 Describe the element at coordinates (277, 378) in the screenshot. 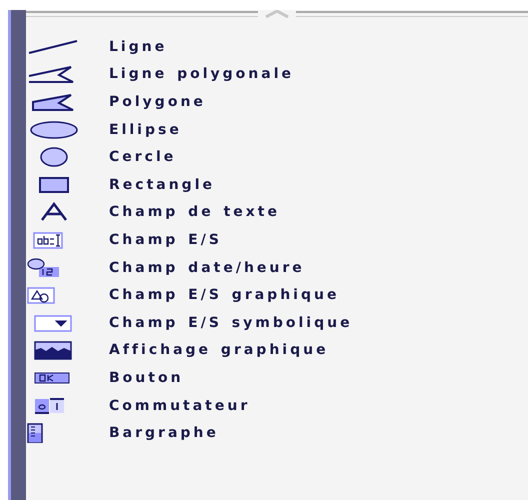

I see `toolbox-item: Bouton` at that location.